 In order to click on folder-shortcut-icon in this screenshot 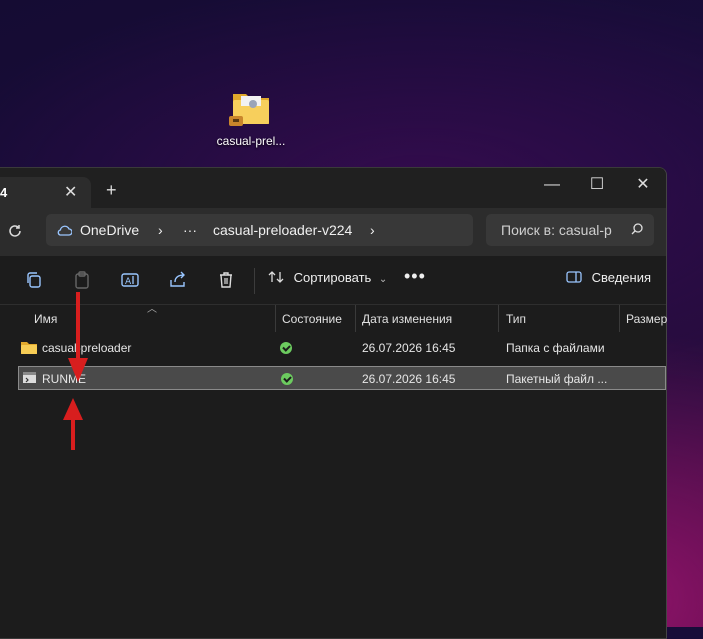, I will do `click(251, 108)`.